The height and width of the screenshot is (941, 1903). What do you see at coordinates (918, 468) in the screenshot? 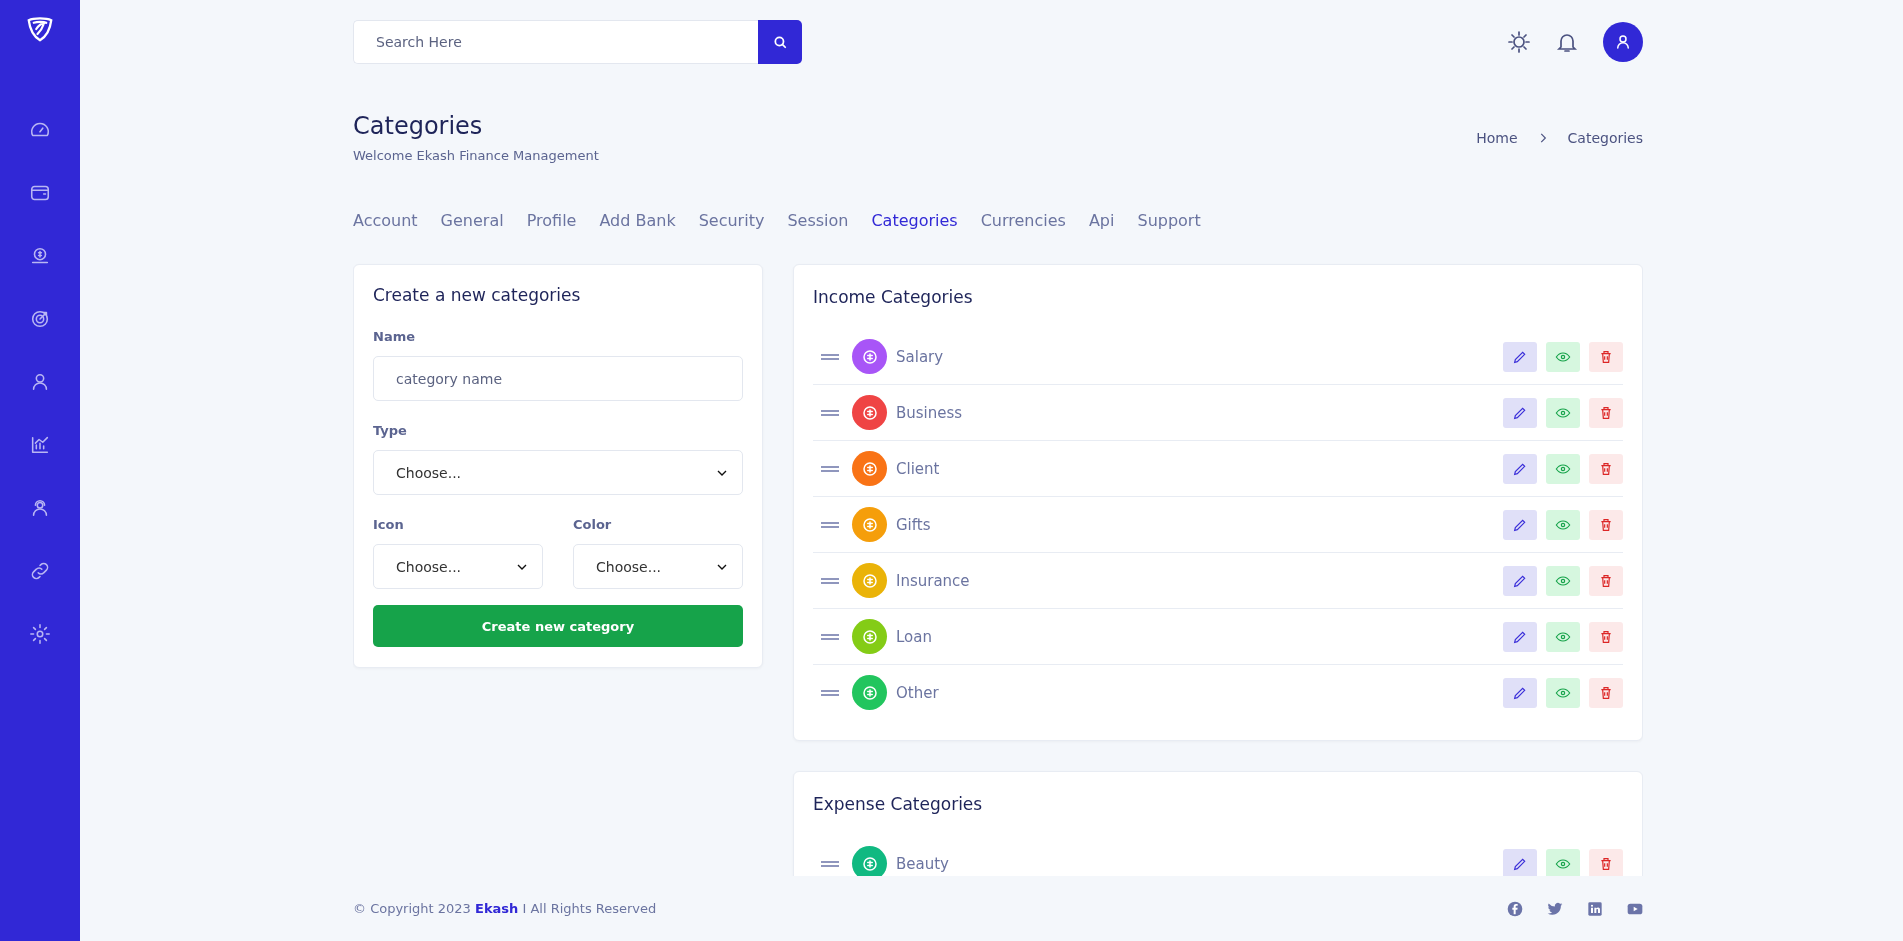
I see `category-name: Client` at bounding box center [918, 468].